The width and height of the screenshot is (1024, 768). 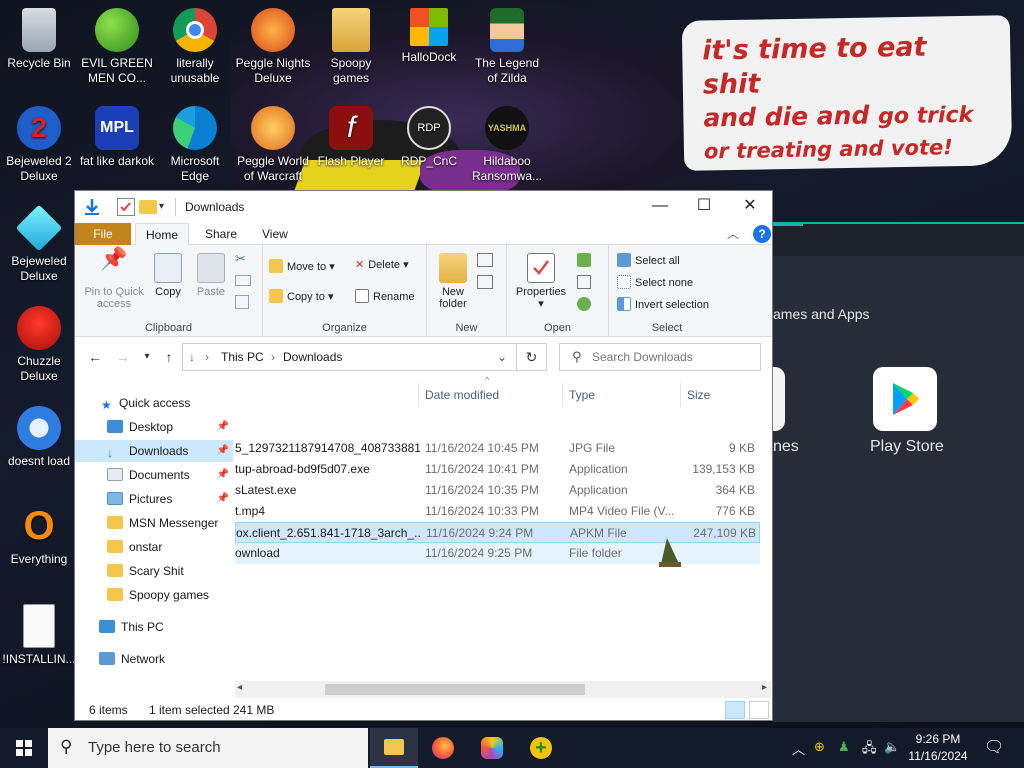 I want to click on column-header-size: Size, so click(x=720, y=395).